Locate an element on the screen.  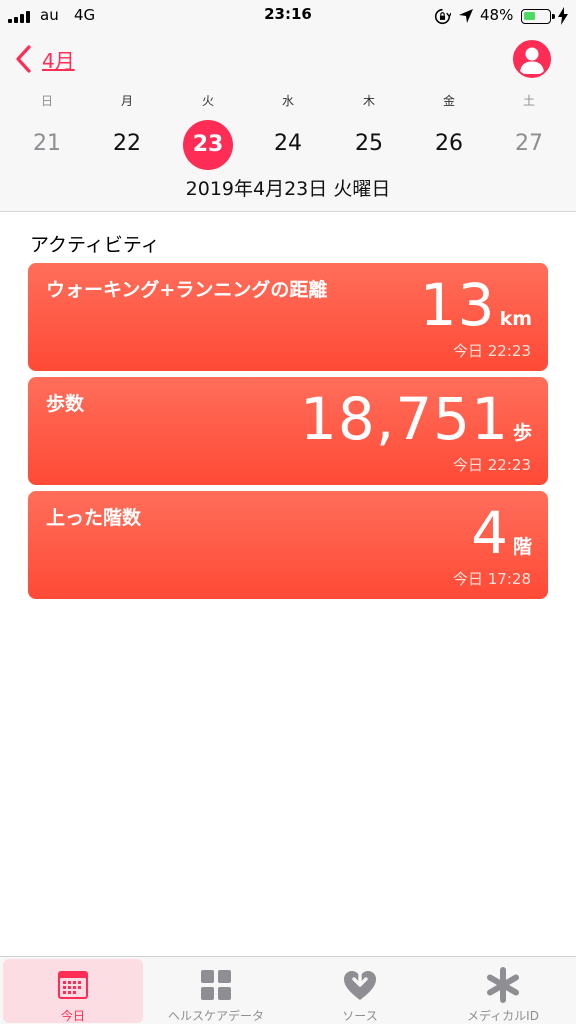
card-value-number: 13 is located at coordinates (457, 305).